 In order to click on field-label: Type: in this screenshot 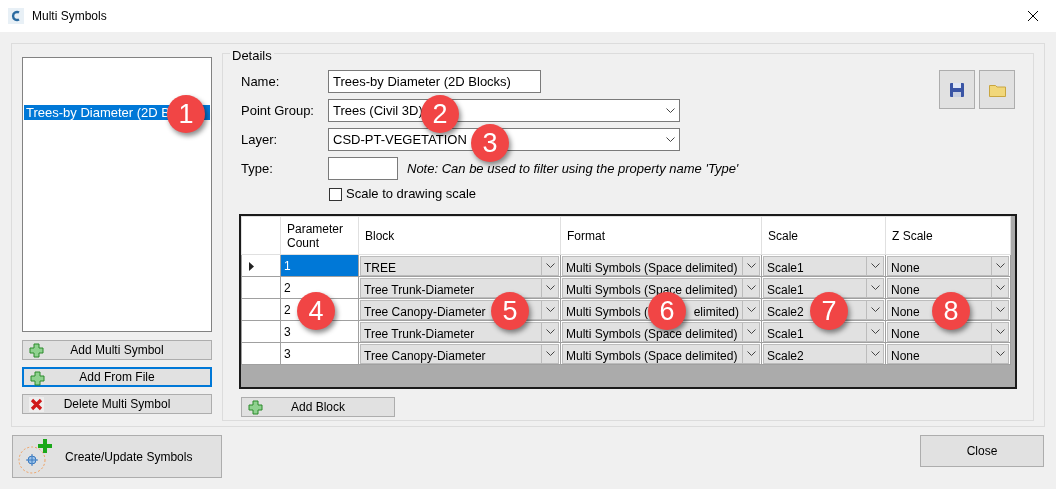, I will do `click(257, 168)`.